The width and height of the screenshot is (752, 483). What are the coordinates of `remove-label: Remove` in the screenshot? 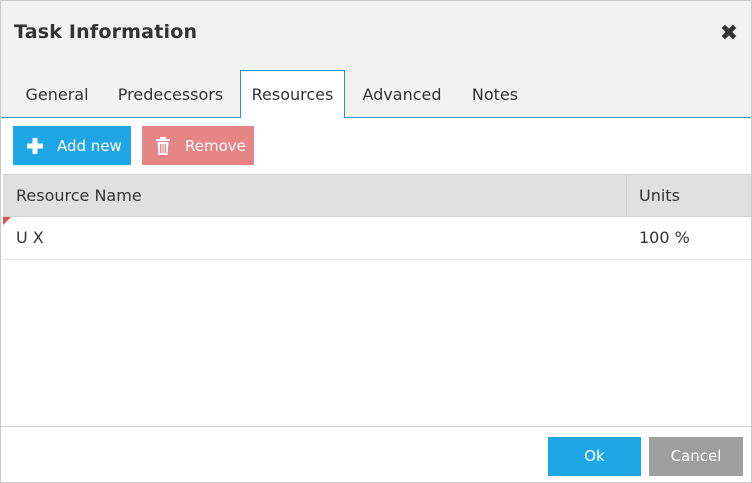 It's located at (215, 145).